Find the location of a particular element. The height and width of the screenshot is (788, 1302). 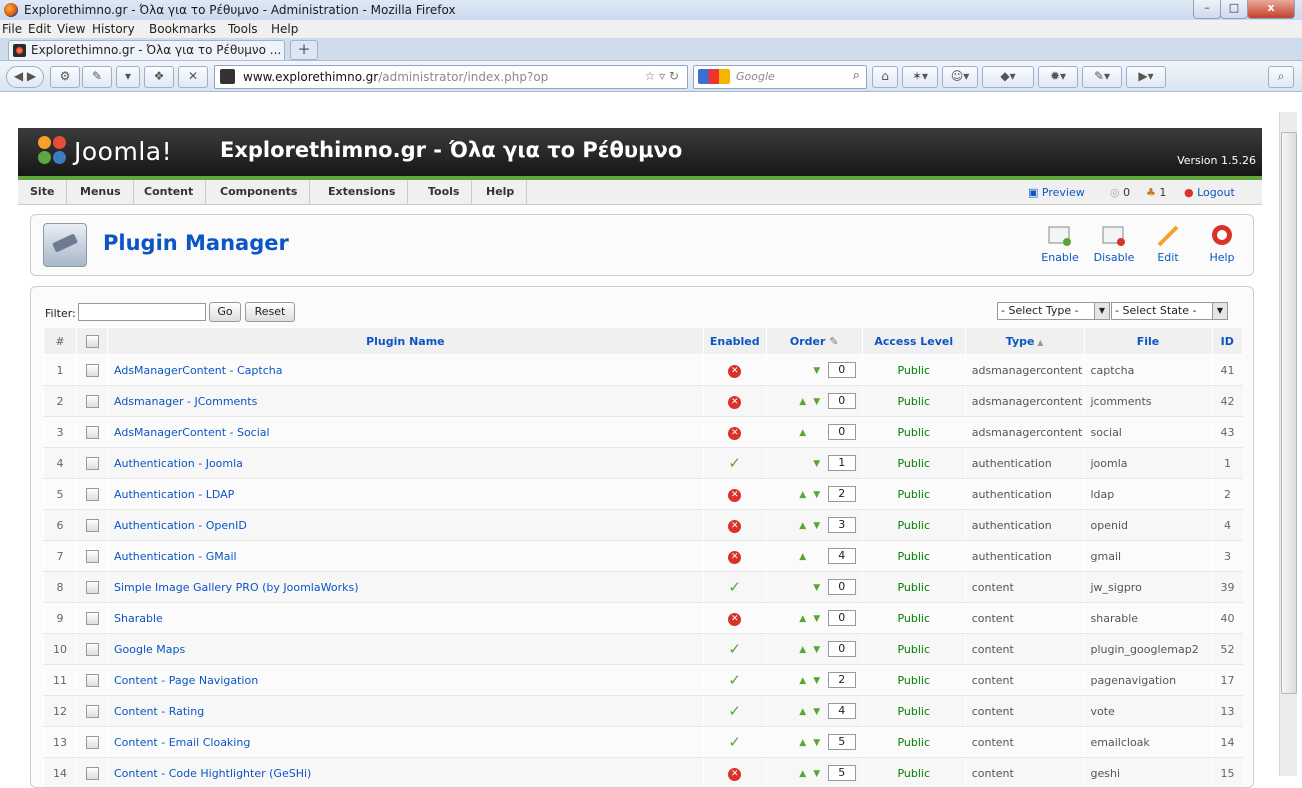

col-enabled: Enabled is located at coordinates (734, 341).